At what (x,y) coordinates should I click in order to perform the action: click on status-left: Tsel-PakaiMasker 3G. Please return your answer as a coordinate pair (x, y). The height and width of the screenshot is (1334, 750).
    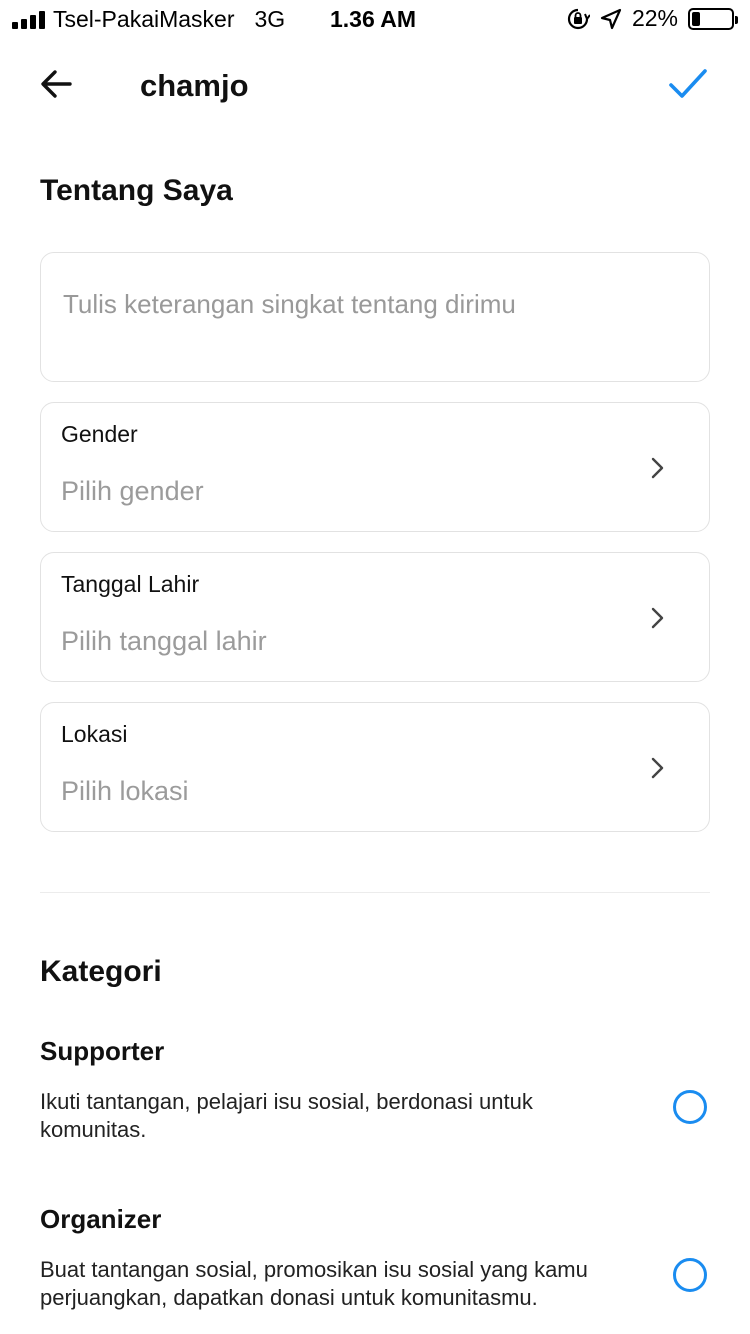
    Looking at the image, I should click on (148, 19).